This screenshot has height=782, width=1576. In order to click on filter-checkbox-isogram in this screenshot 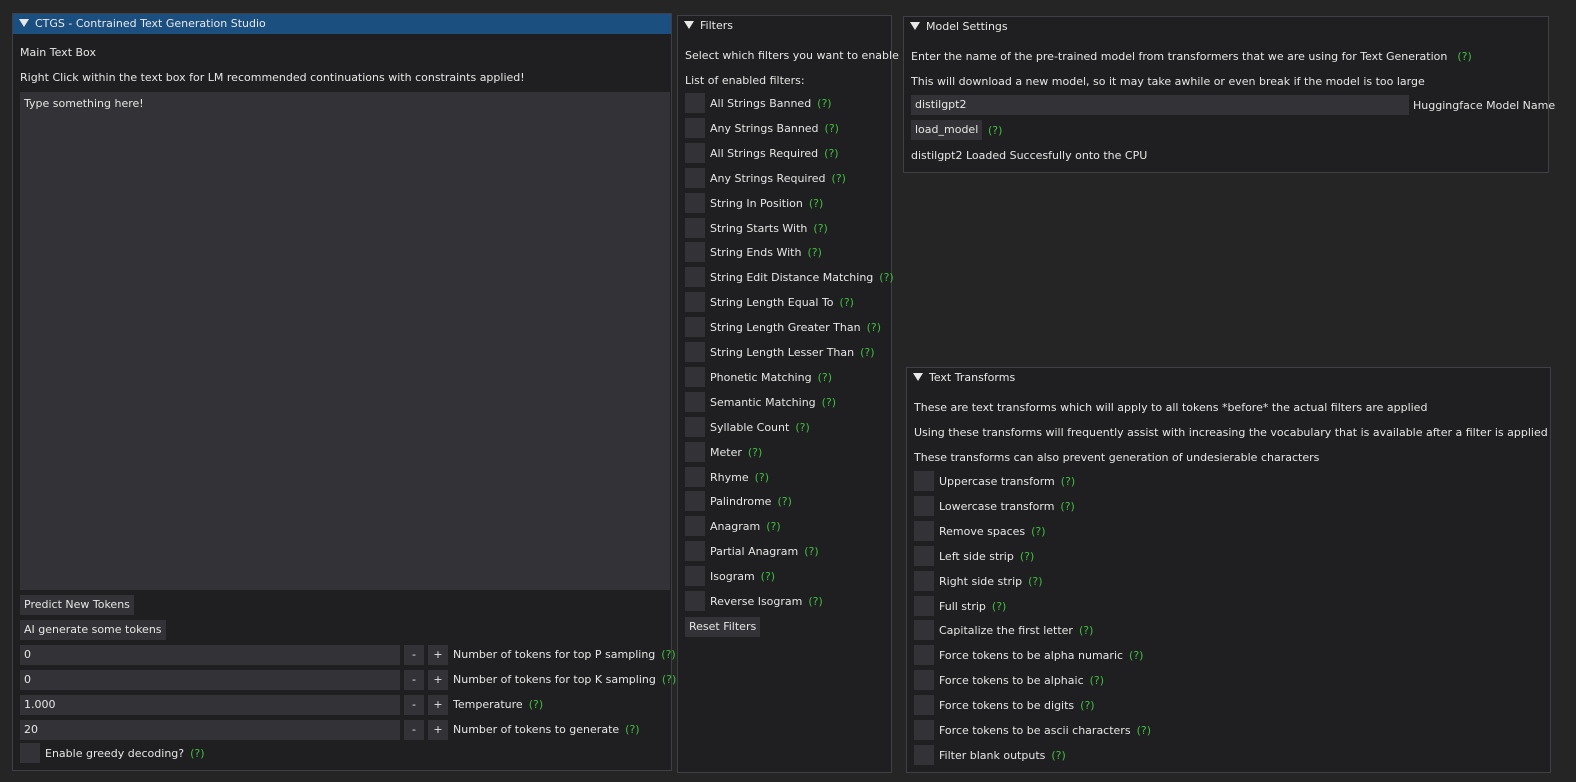, I will do `click(695, 576)`.